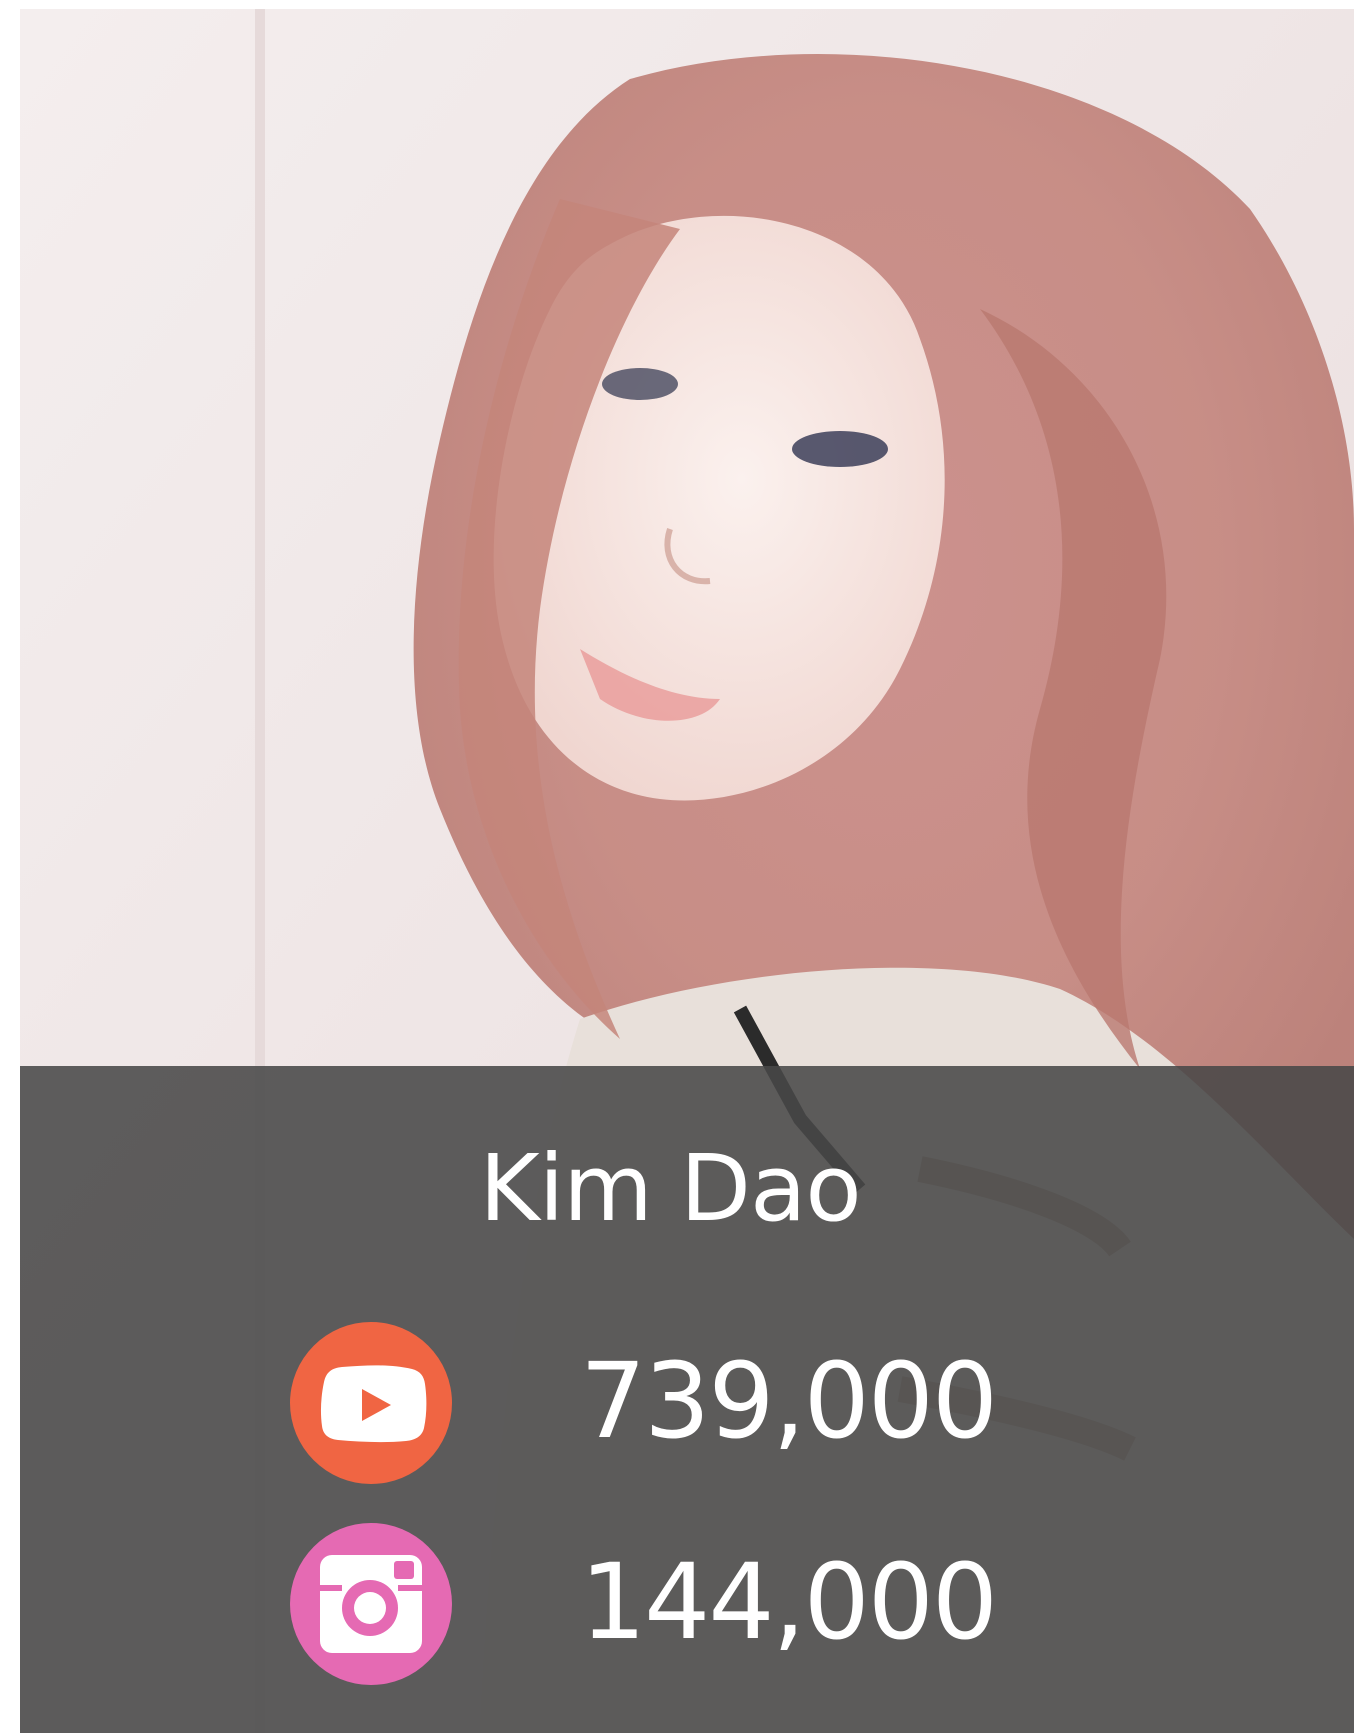  I want to click on youtube-icon, so click(371, 1403).